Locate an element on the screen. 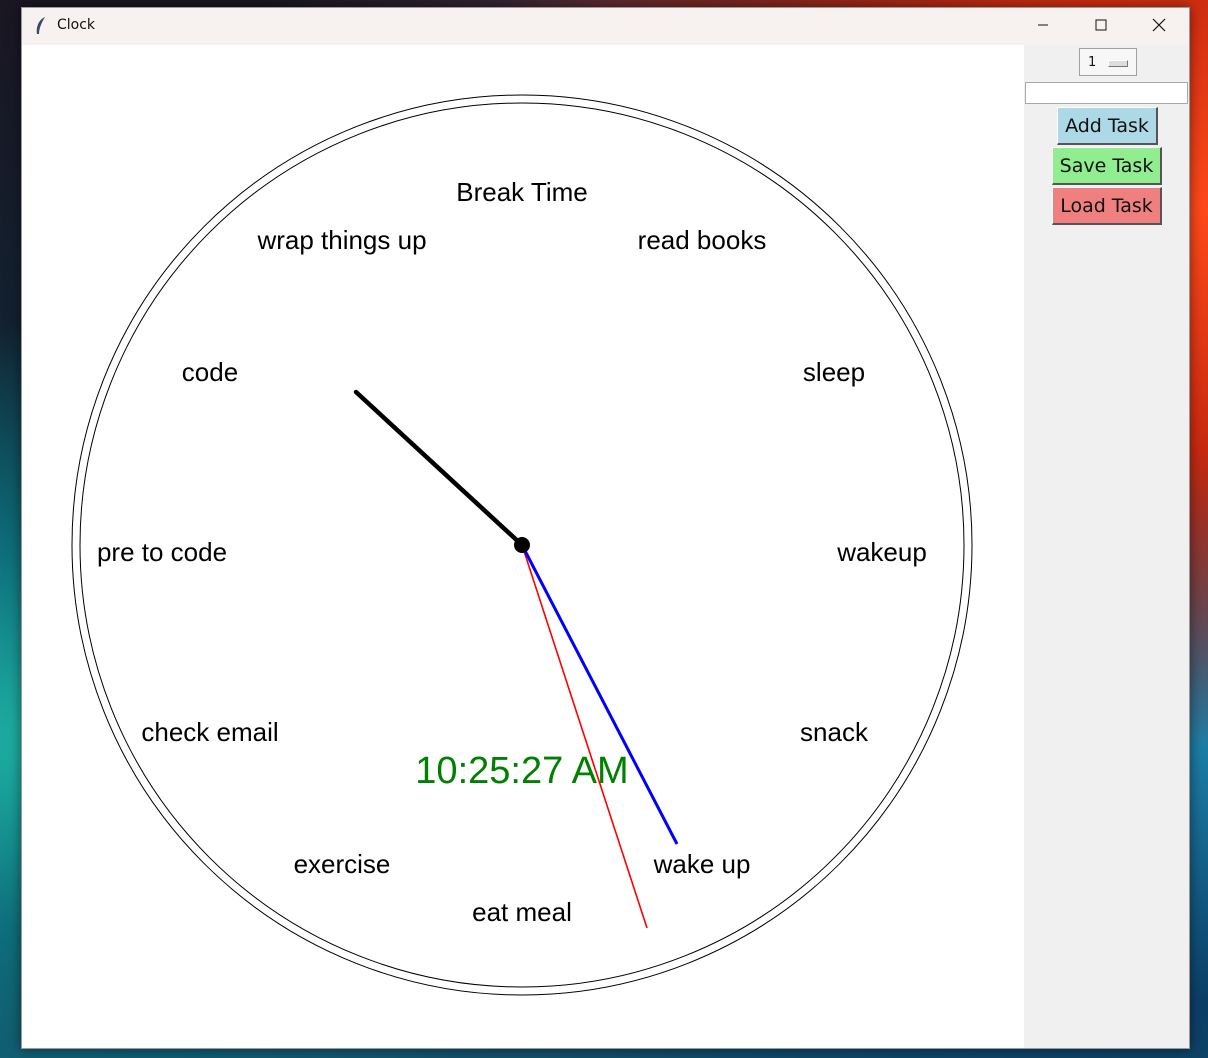 Image resolution: width=1208 pixels, height=1058 pixels. maximize-button is located at coordinates (1101, 25).